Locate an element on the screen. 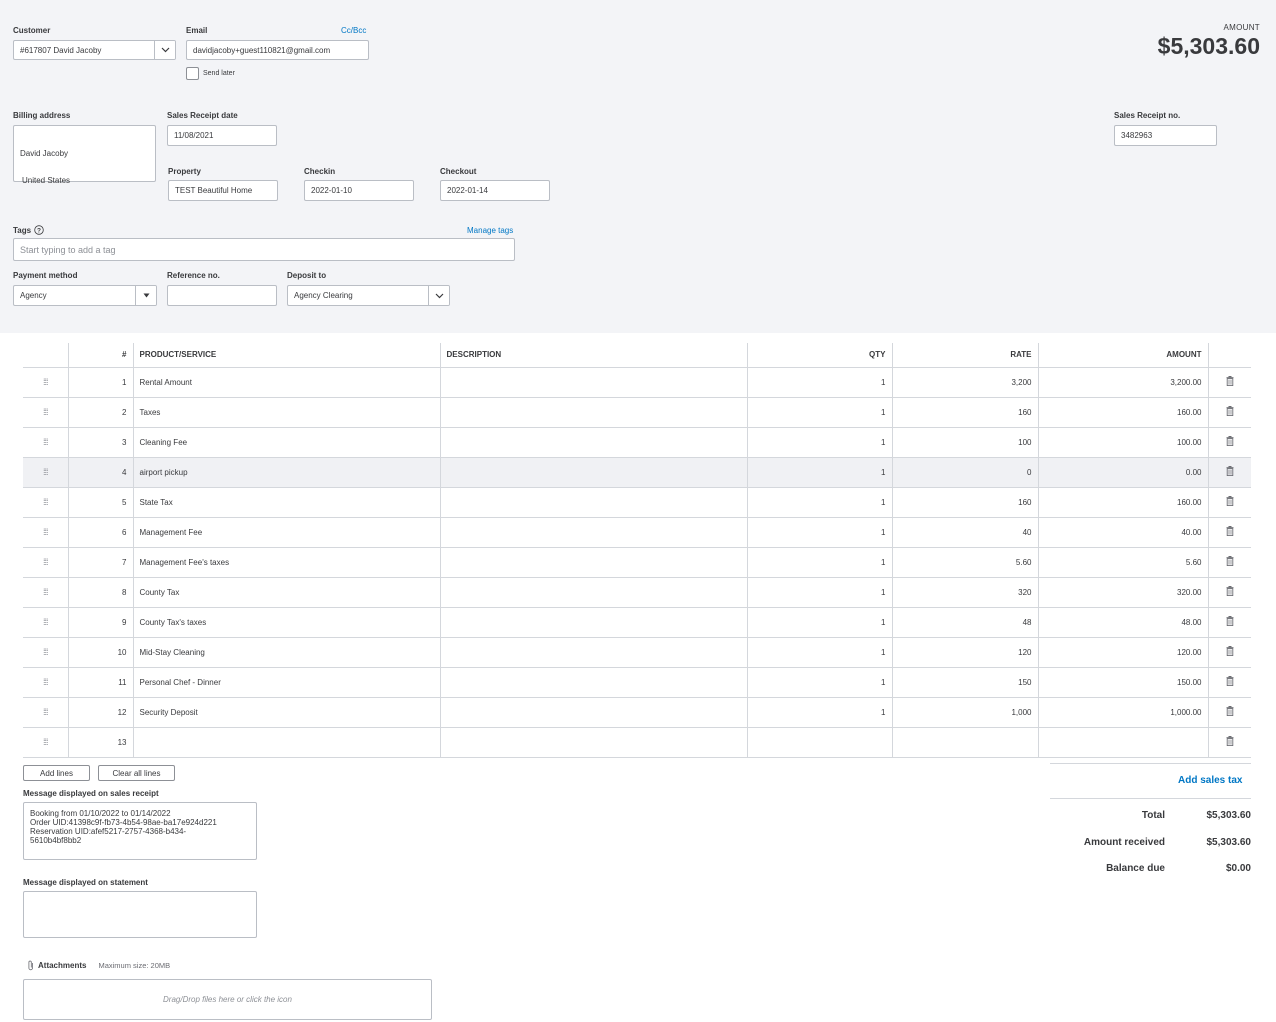 This screenshot has height=1022, width=1276. line-amount is located at coordinates (1122, 742).